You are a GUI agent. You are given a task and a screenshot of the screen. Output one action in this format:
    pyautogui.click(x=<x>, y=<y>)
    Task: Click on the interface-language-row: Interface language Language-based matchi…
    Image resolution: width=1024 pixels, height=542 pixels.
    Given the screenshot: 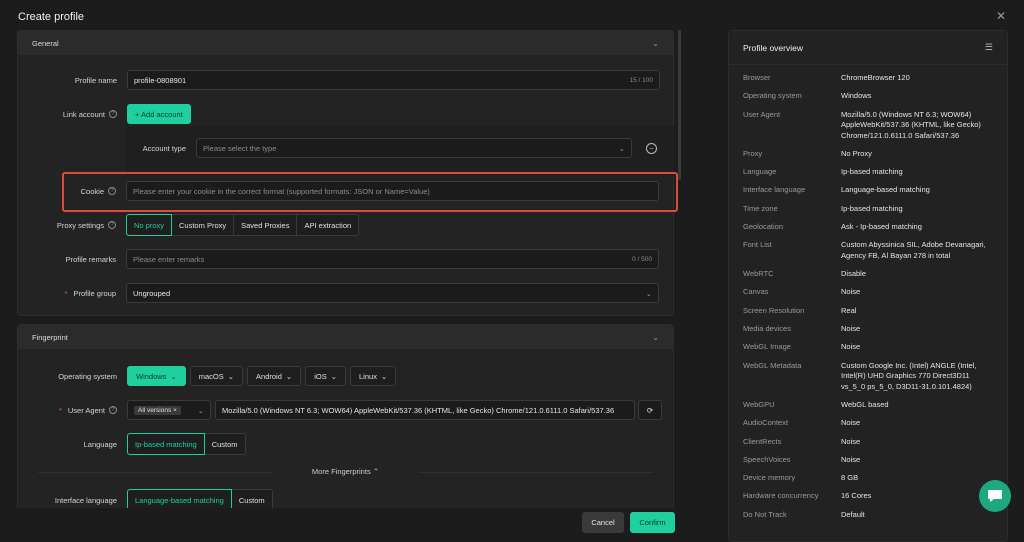 What is the action you would take?
    pyautogui.click(x=345, y=495)
    